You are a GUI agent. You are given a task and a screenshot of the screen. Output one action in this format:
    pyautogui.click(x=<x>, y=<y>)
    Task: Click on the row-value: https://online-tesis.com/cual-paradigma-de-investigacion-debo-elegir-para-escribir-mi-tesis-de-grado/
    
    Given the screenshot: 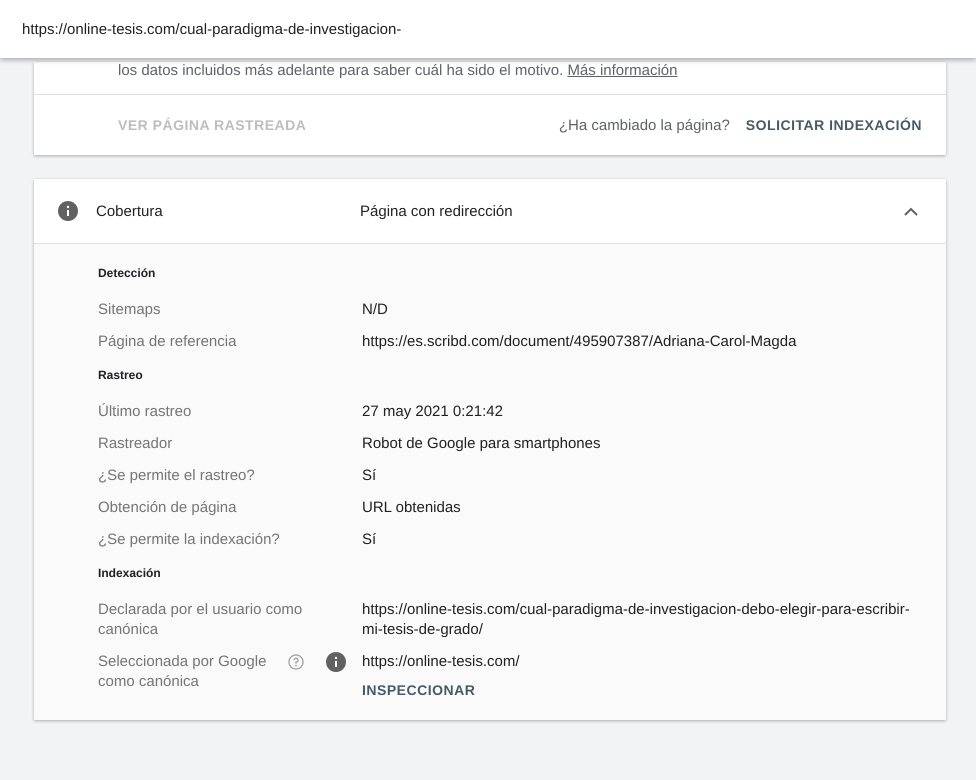 What is the action you would take?
    pyautogui.click(x=636, y=620)
    